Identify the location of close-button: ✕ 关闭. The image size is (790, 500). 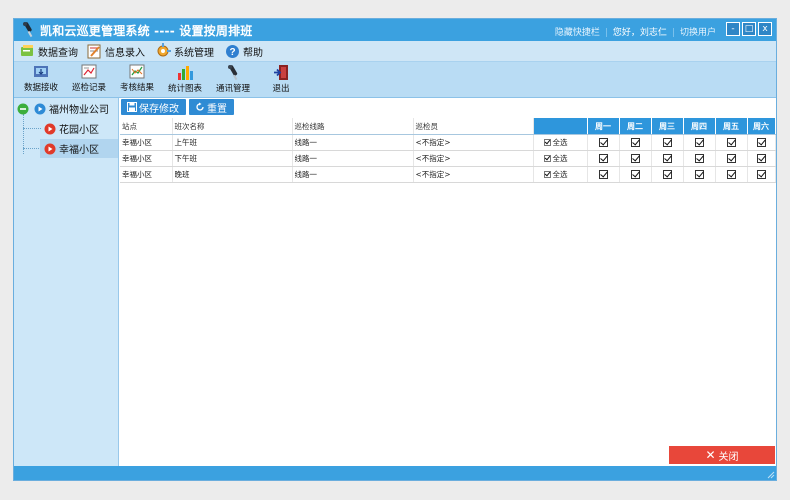
(722, 455).